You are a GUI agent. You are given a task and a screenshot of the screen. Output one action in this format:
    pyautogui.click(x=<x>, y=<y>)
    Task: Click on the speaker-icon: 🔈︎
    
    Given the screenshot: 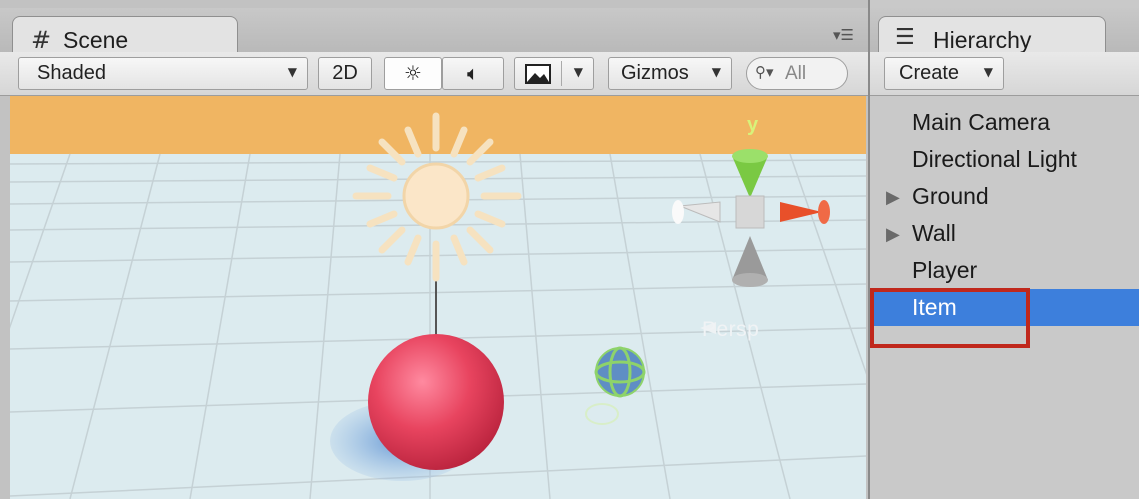 What is the action you would take?
    pyautogui.click(x=473, y=73)
    